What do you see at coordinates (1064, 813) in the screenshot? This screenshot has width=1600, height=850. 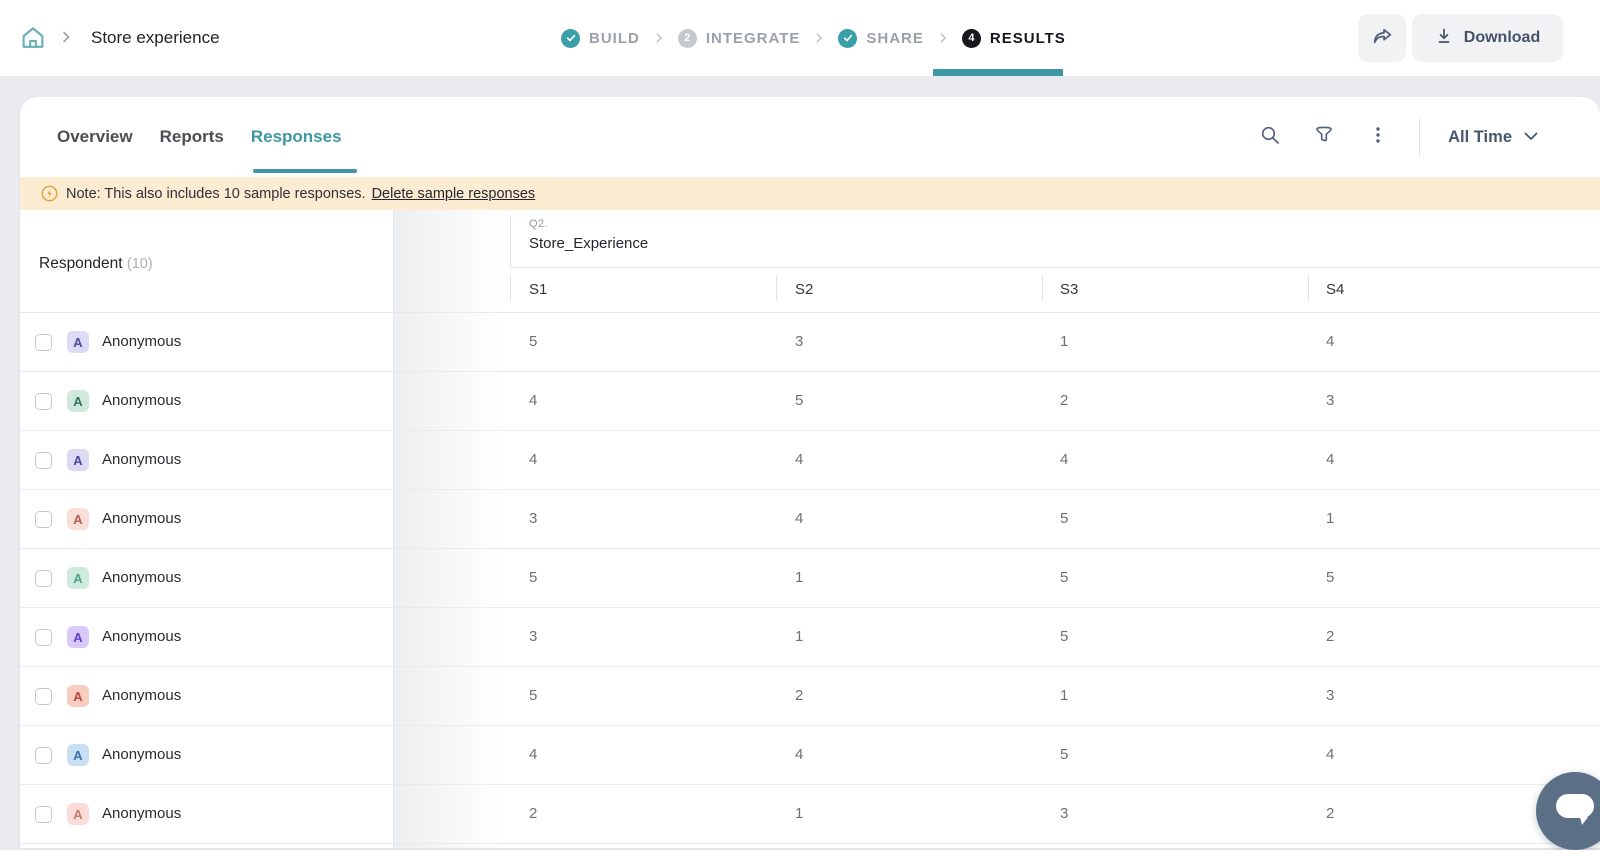 I see `answer-cell-s3: 3` at bounding box center [1064, 813].